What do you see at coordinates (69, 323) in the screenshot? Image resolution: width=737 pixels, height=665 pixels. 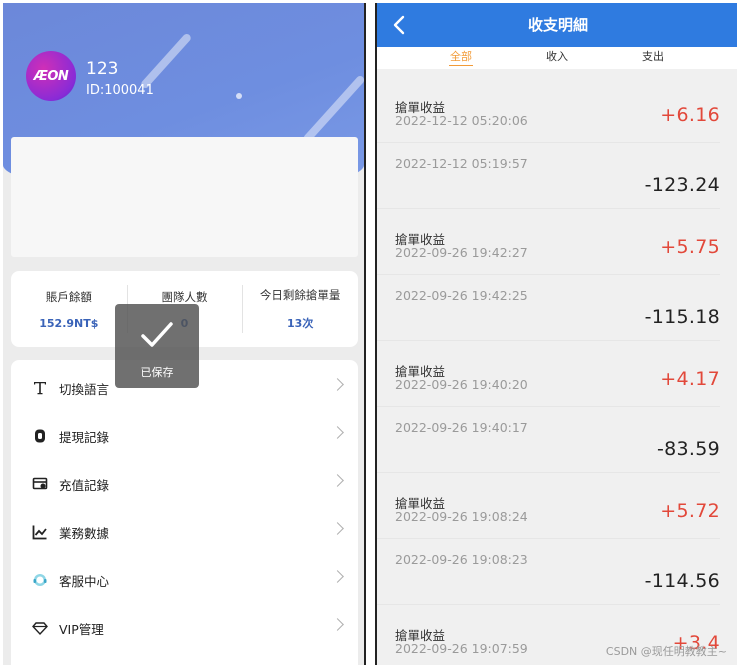 I see `stat-value: 152.9NT$` at bounding box center [69, 323].